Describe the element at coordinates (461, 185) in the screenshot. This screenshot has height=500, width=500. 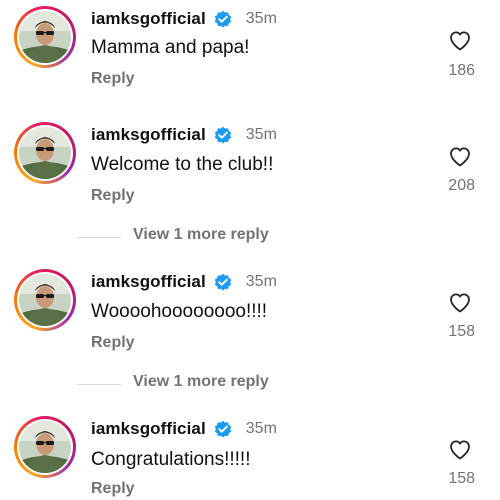
I see `like-count: 208` at that location.